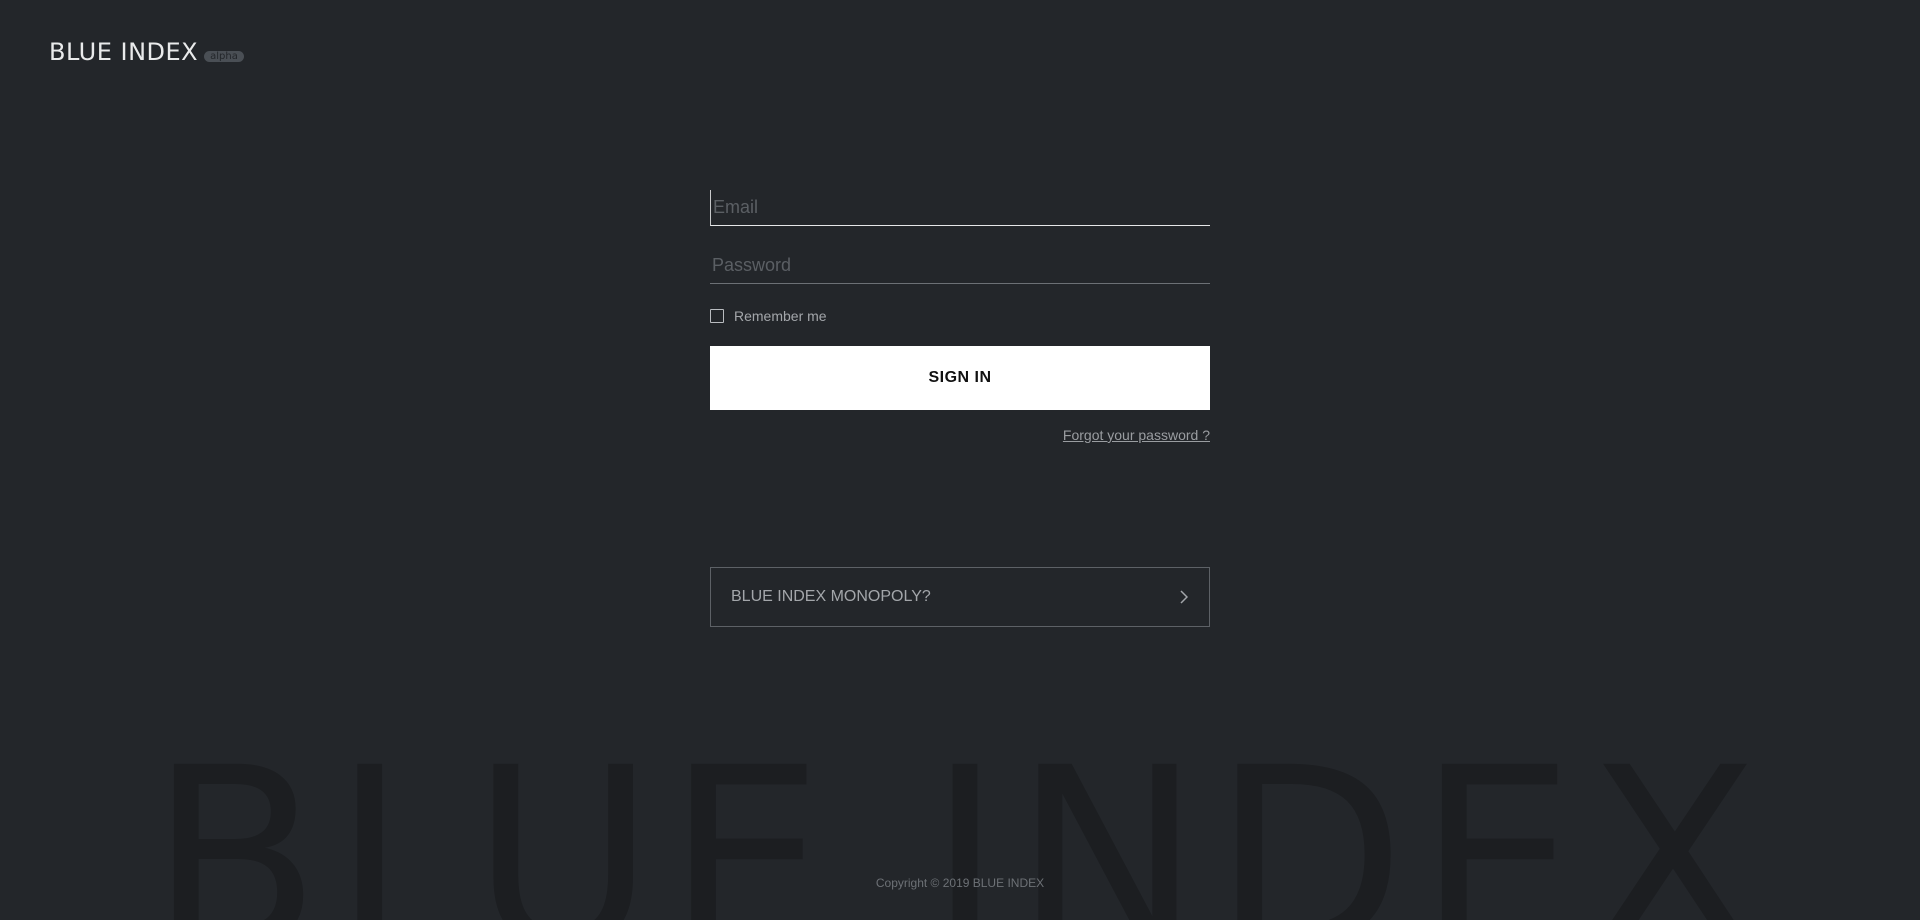 The width and height of the screenshot is (1920, 920). What do you see at coordinates (717, 316) in the screenshot?
I see `remember-me-checkbox` at bounding box center [717, 316].